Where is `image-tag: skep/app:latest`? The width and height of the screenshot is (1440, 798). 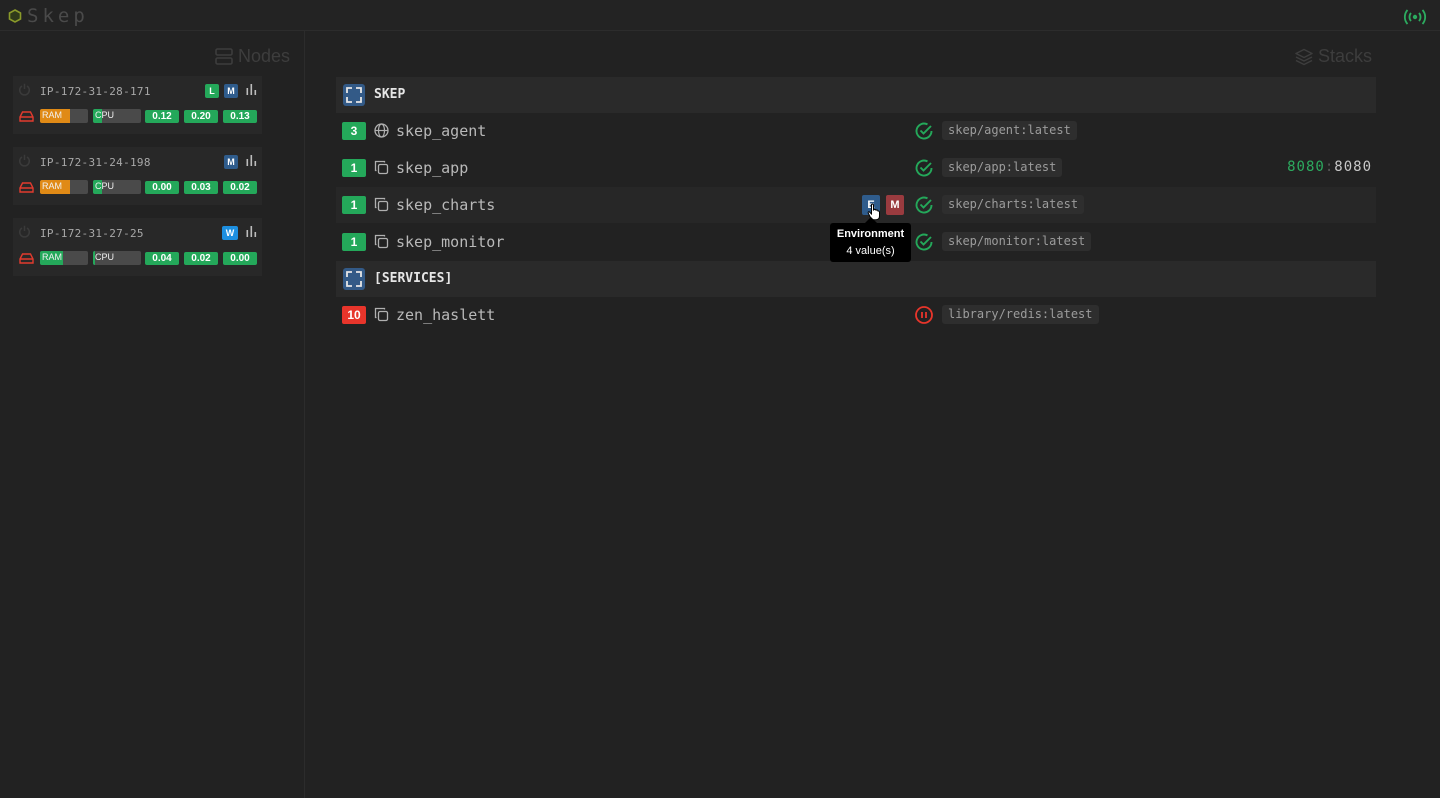
image-tag: skep/app:latest is located at coordinates (1002, 167).